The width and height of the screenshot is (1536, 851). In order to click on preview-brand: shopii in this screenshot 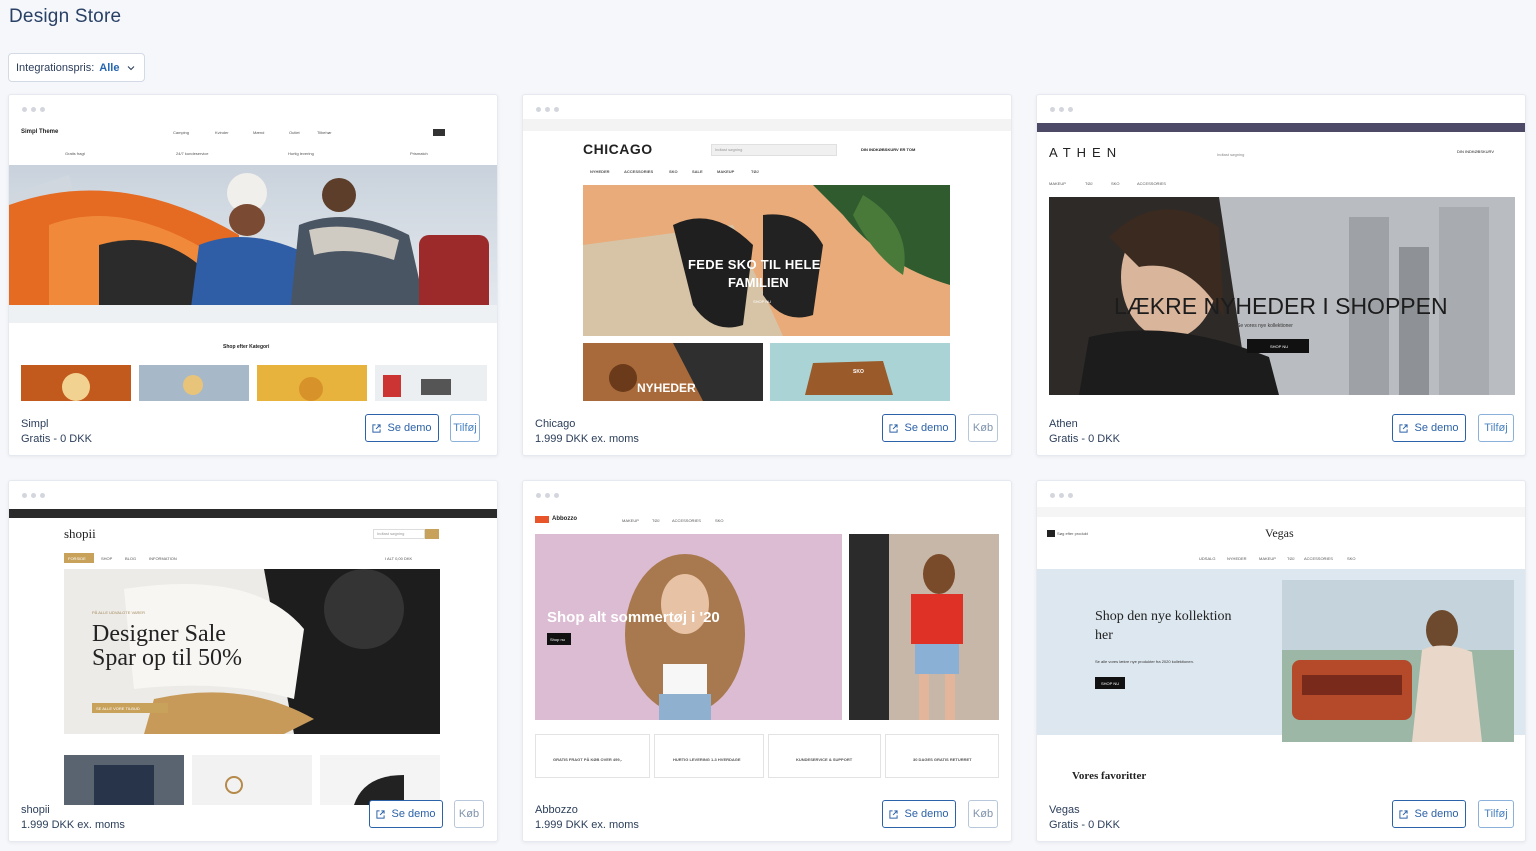, I will do `click(80, 533)`.